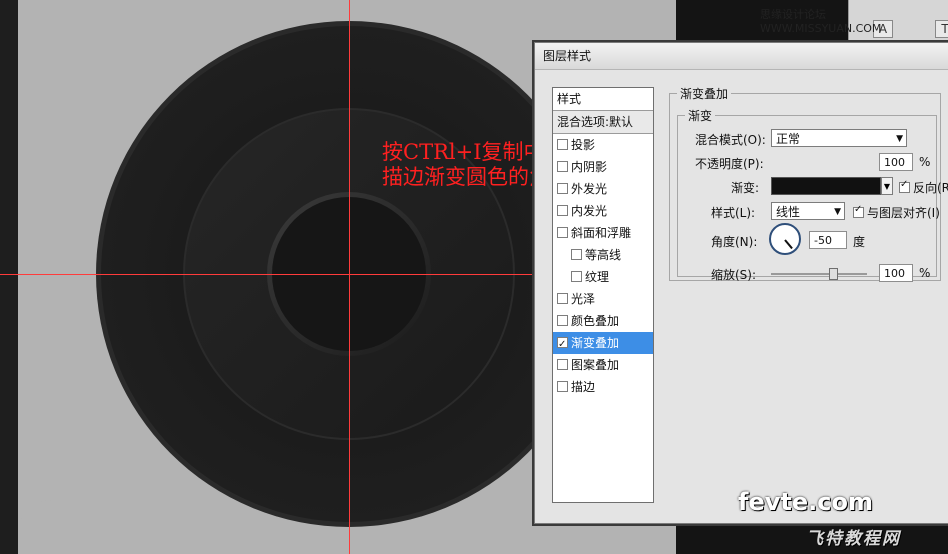 The image size is (948, 554). I want to click on style-item-label: 斜面和浮雕, so click(601, 233).